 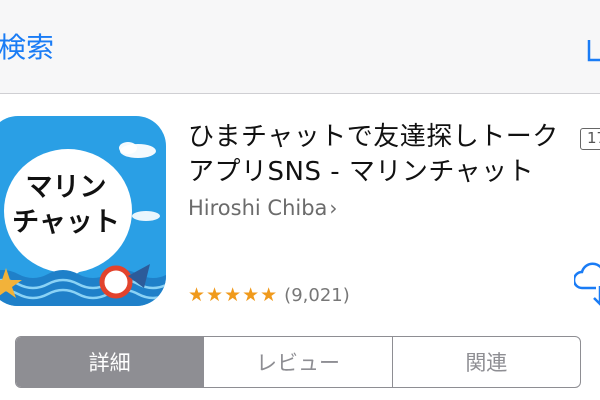 I want to click on marine-chat-logo: マリン チャット, so click(x=83, y=211).